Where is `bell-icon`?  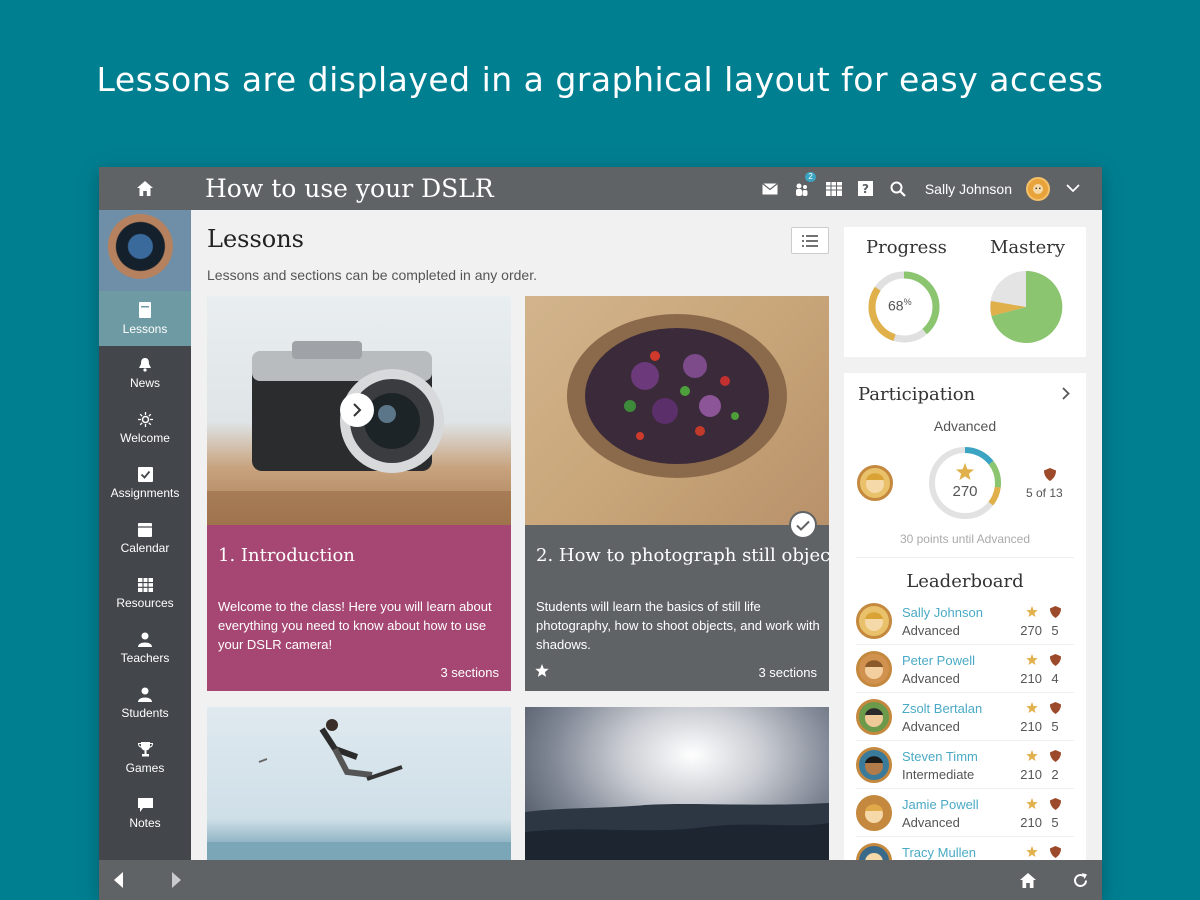 bell-icon is located at coordinates (145, 365).